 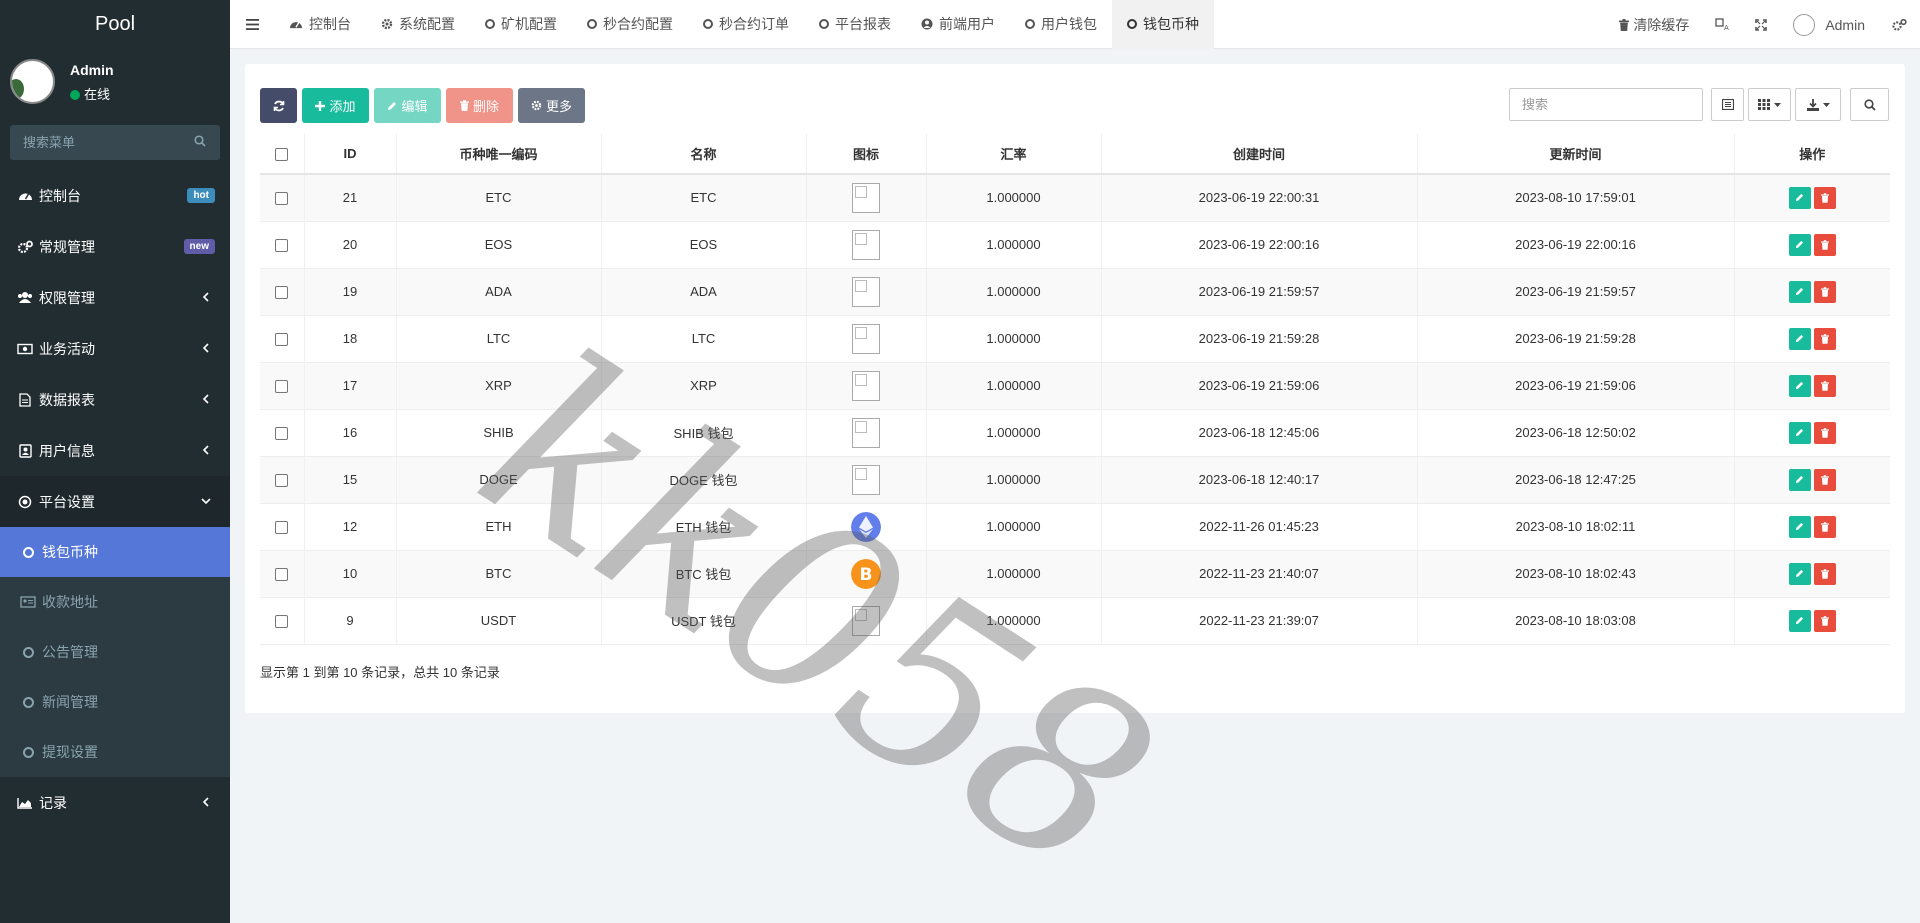 I want to click on sidebar-item-business: 业务活动, so click(x=115, y=348).